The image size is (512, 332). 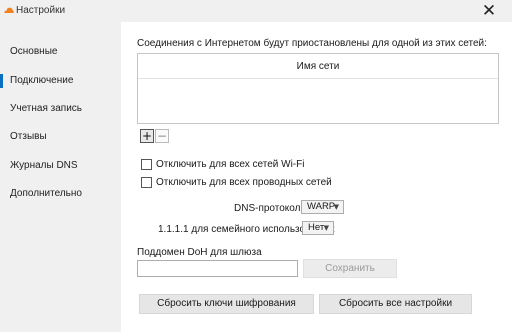 What do you see at coordinates (199, 252) in the screenshot?
I see `doh-subdomain-label: Поддомен DoH для шлюза` at bounding box center [199, 252].